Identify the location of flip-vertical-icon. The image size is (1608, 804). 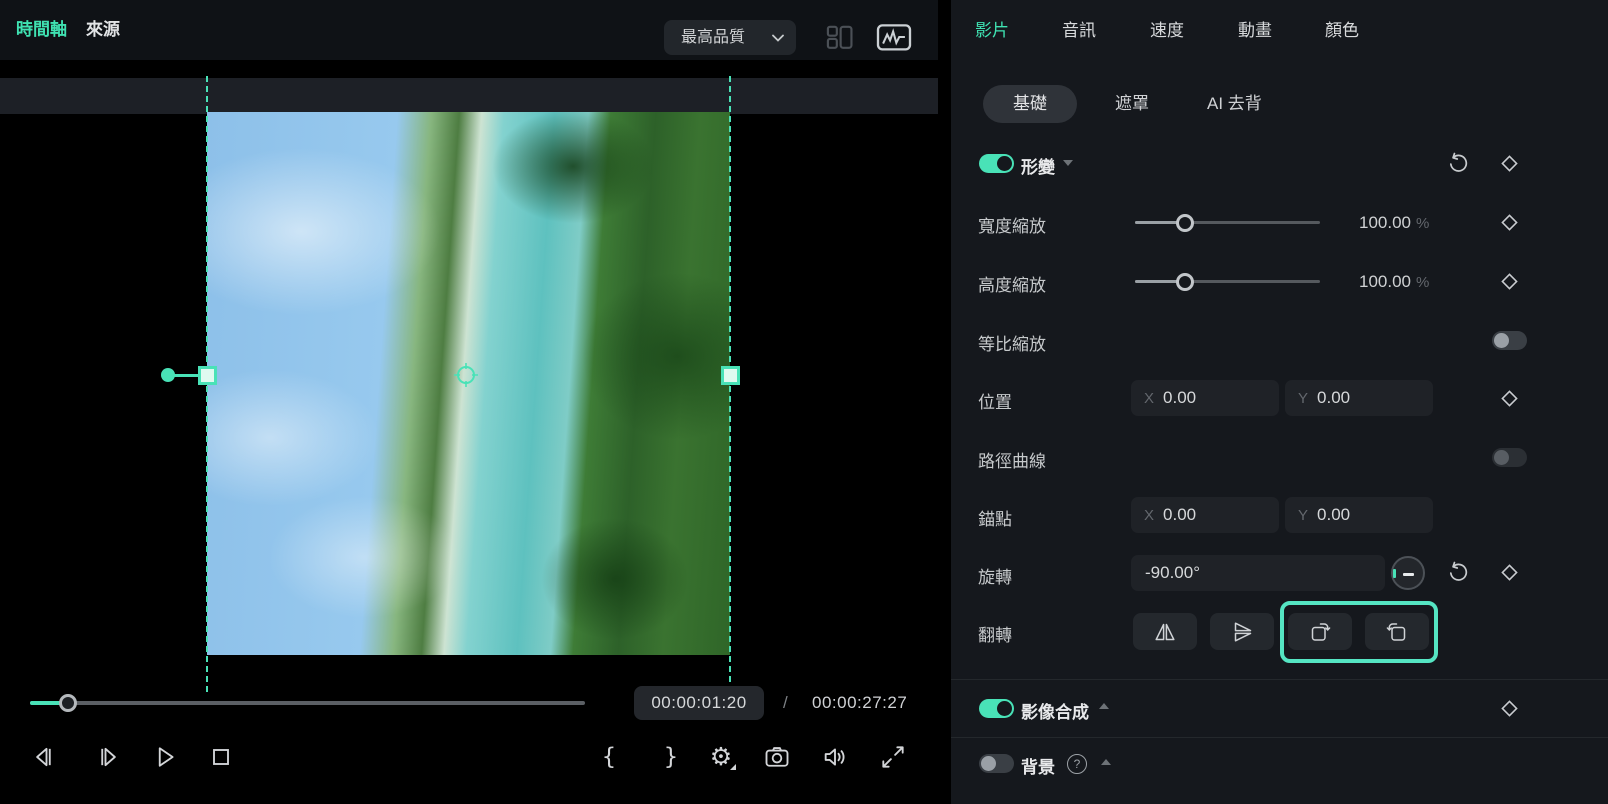
(1242, 631).